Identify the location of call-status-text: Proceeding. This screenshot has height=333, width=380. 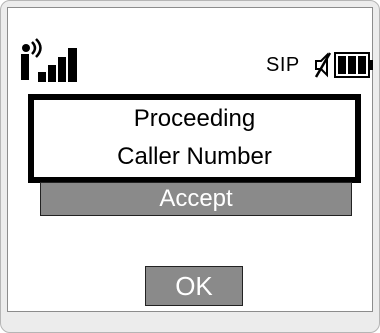
(194, 118).